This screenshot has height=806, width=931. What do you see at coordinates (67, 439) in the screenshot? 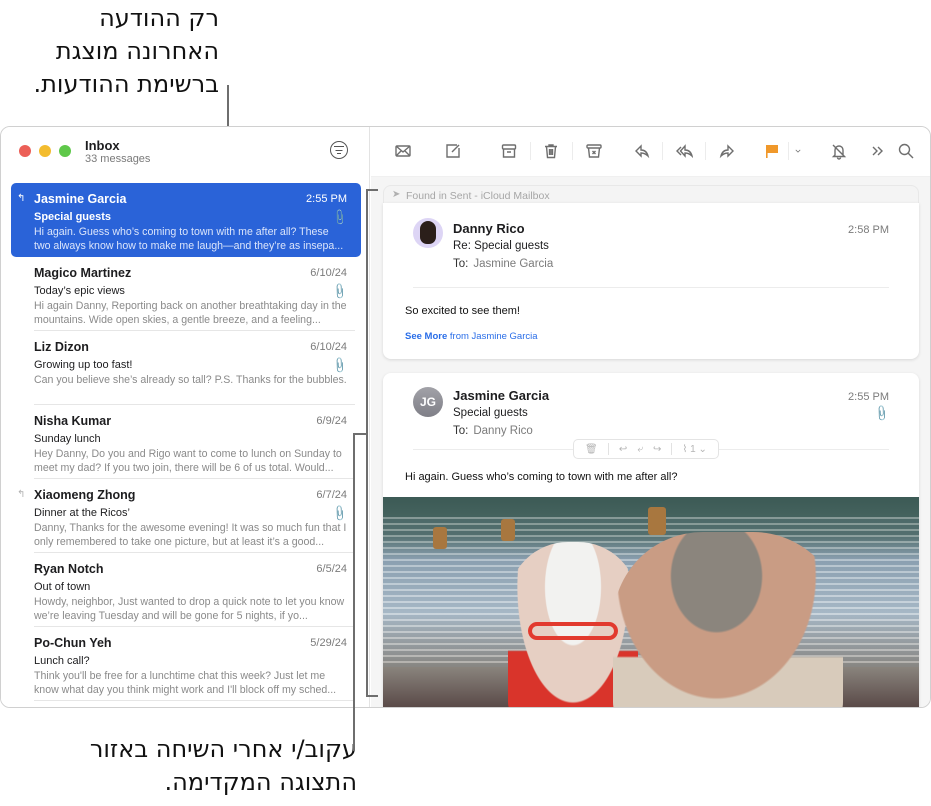
I see `message-subject: Sunday lunch` at bounding box center [67, 439].